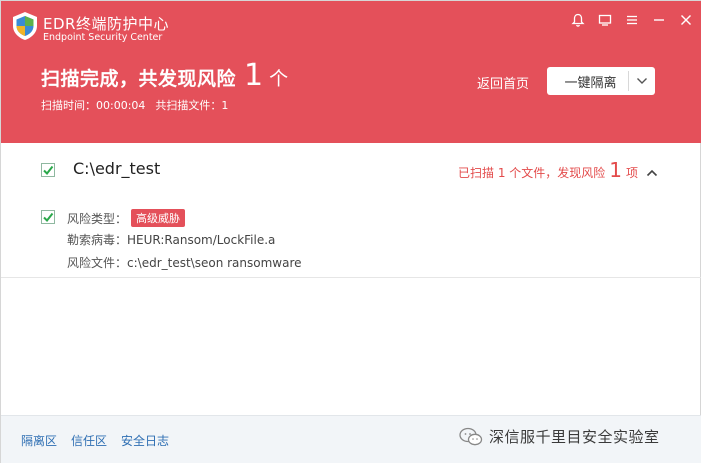 The width and height of the screenshot is (701, 463). Describe the element at coordinates (574, 437) in the screenshot. I see `watermark-text: 深信服千里目安全实验室` at that location.